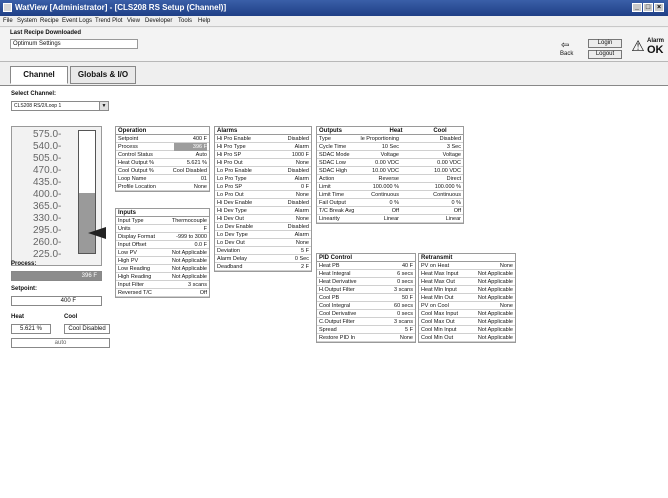 The width and height of the screenshot is (668, 498). I want to click on low-reading-row: Low Reading Not Applicable, so click(162, 269).